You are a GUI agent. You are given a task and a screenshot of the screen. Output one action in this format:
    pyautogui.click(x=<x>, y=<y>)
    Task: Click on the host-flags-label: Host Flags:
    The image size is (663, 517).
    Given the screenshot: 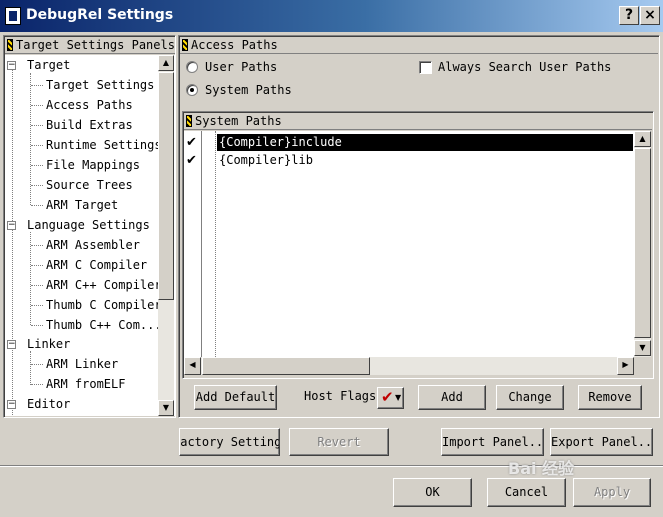 What is the action you would take?
    pyautogui.click(x=344, y=396)
    